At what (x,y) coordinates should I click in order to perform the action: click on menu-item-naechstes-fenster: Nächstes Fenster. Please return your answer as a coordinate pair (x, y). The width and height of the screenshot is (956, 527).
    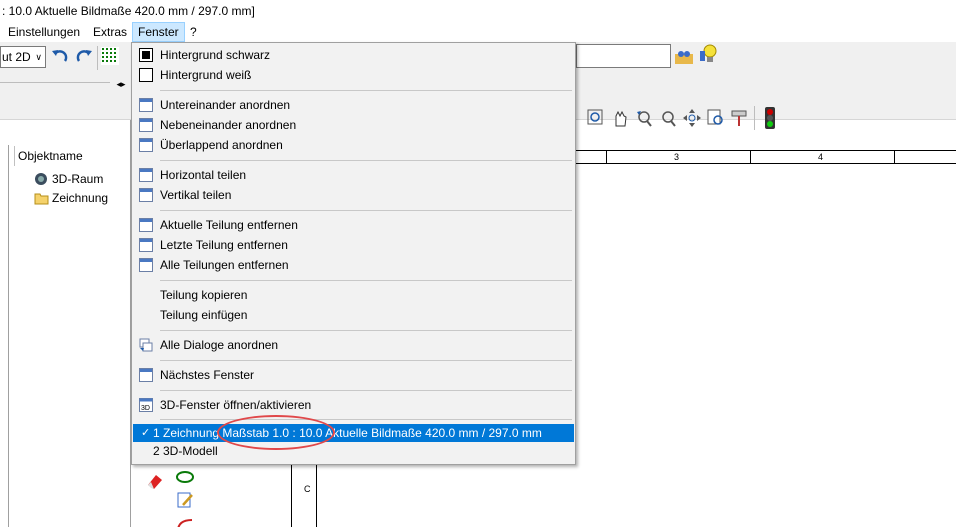
    Looking at the image, I should click on (353, 375).